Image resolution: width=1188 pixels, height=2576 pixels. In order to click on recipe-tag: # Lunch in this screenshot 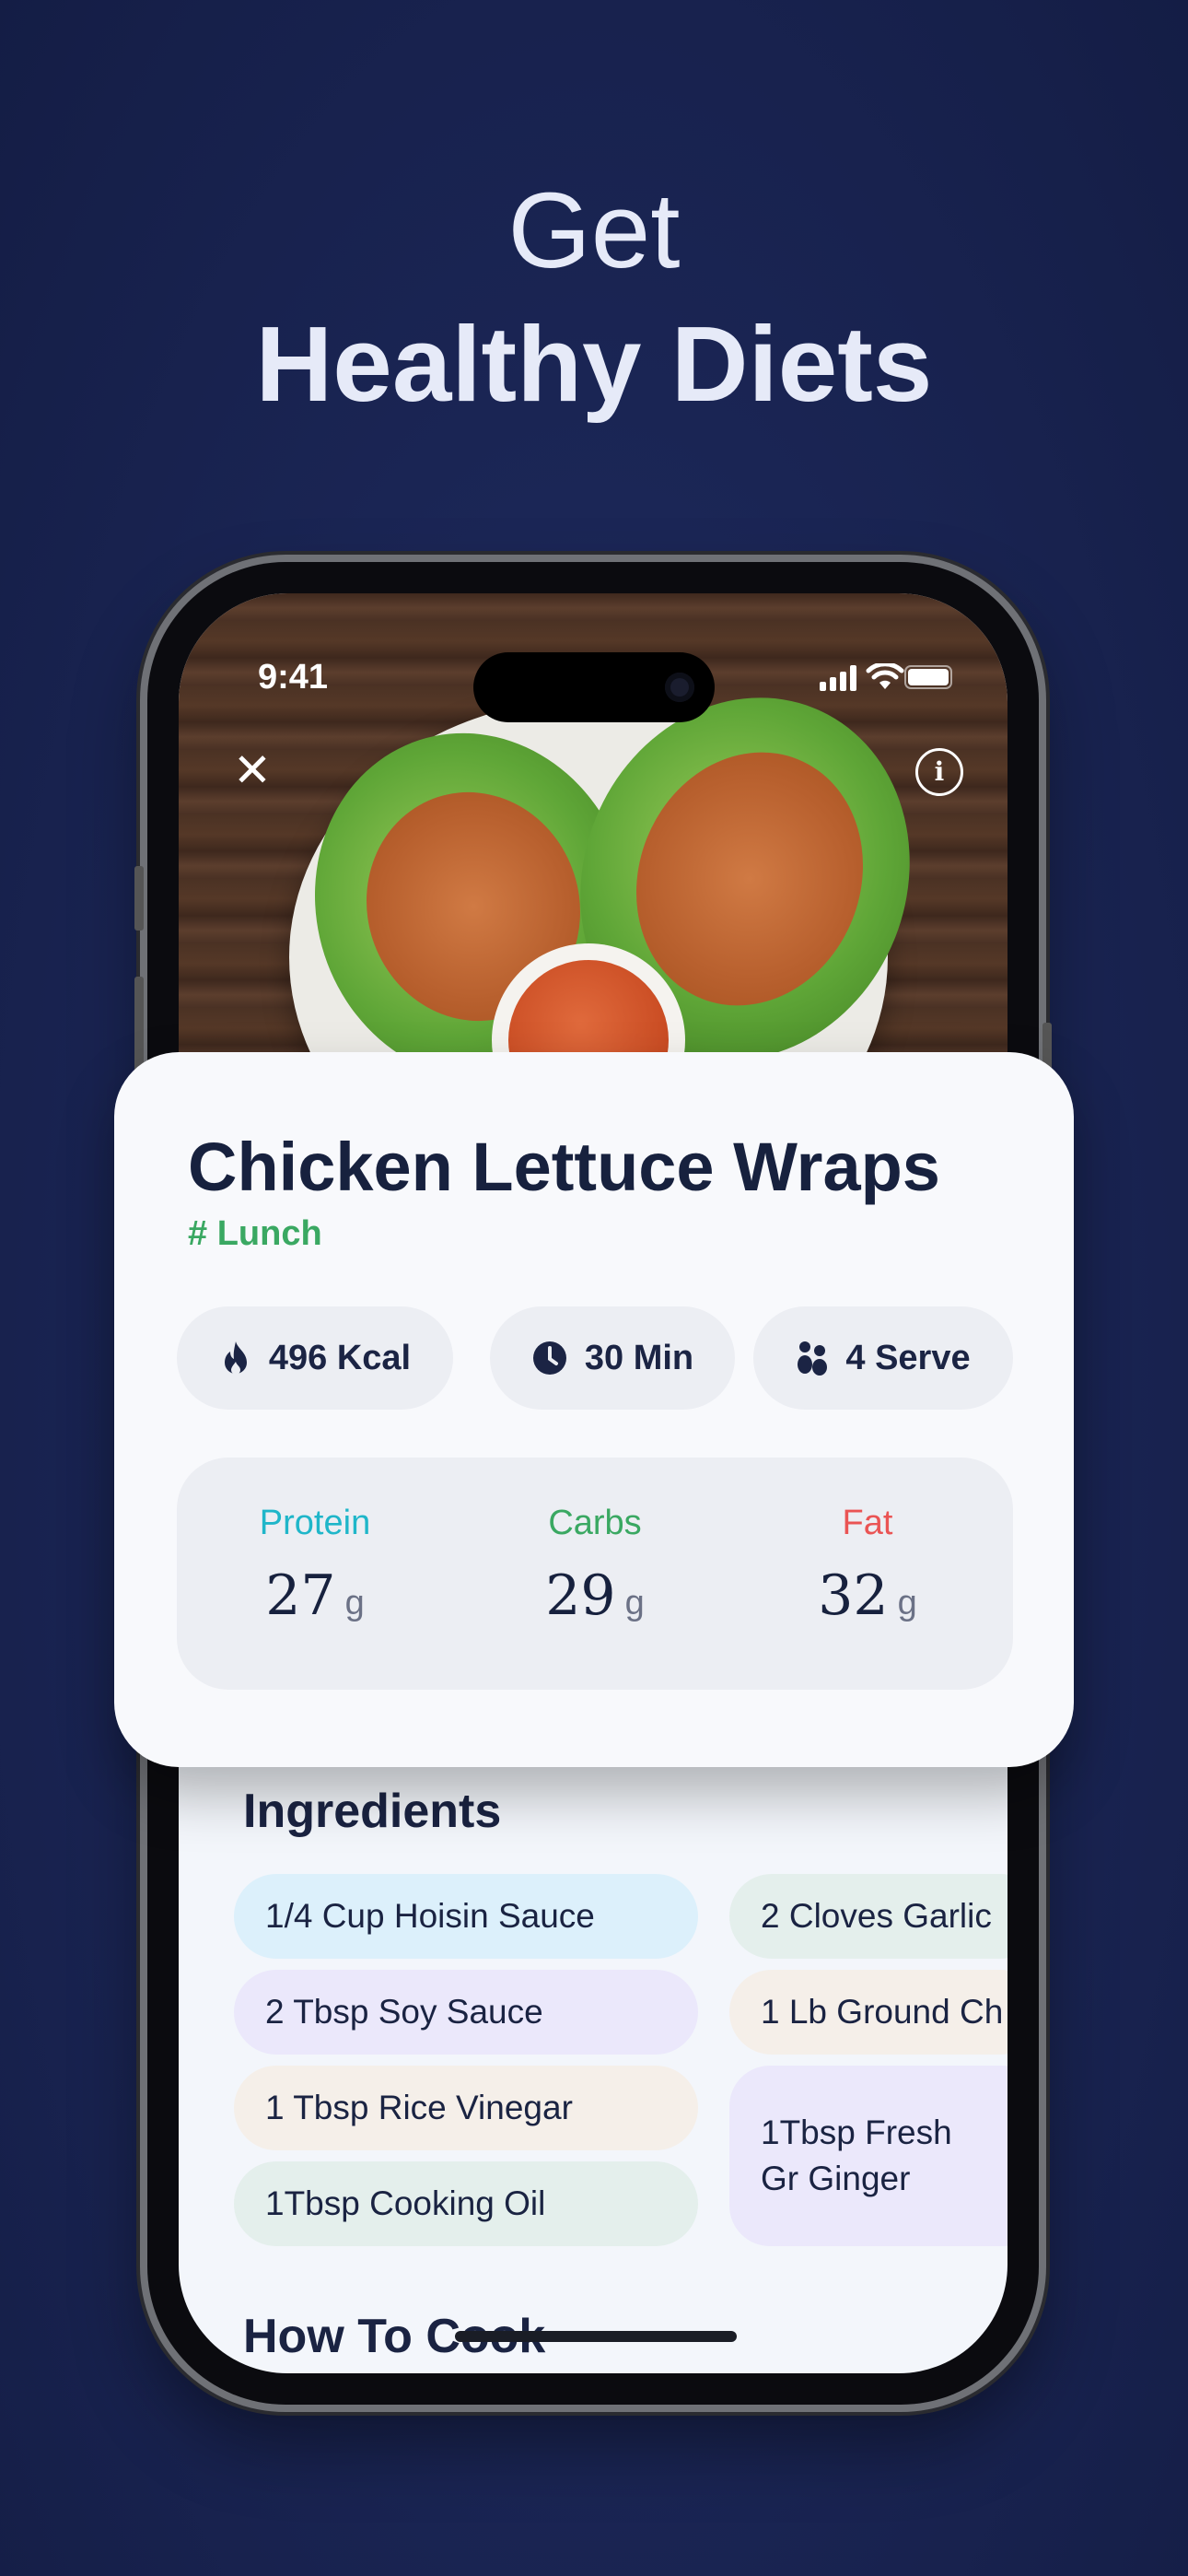, I will do `click(255, 1234)`.